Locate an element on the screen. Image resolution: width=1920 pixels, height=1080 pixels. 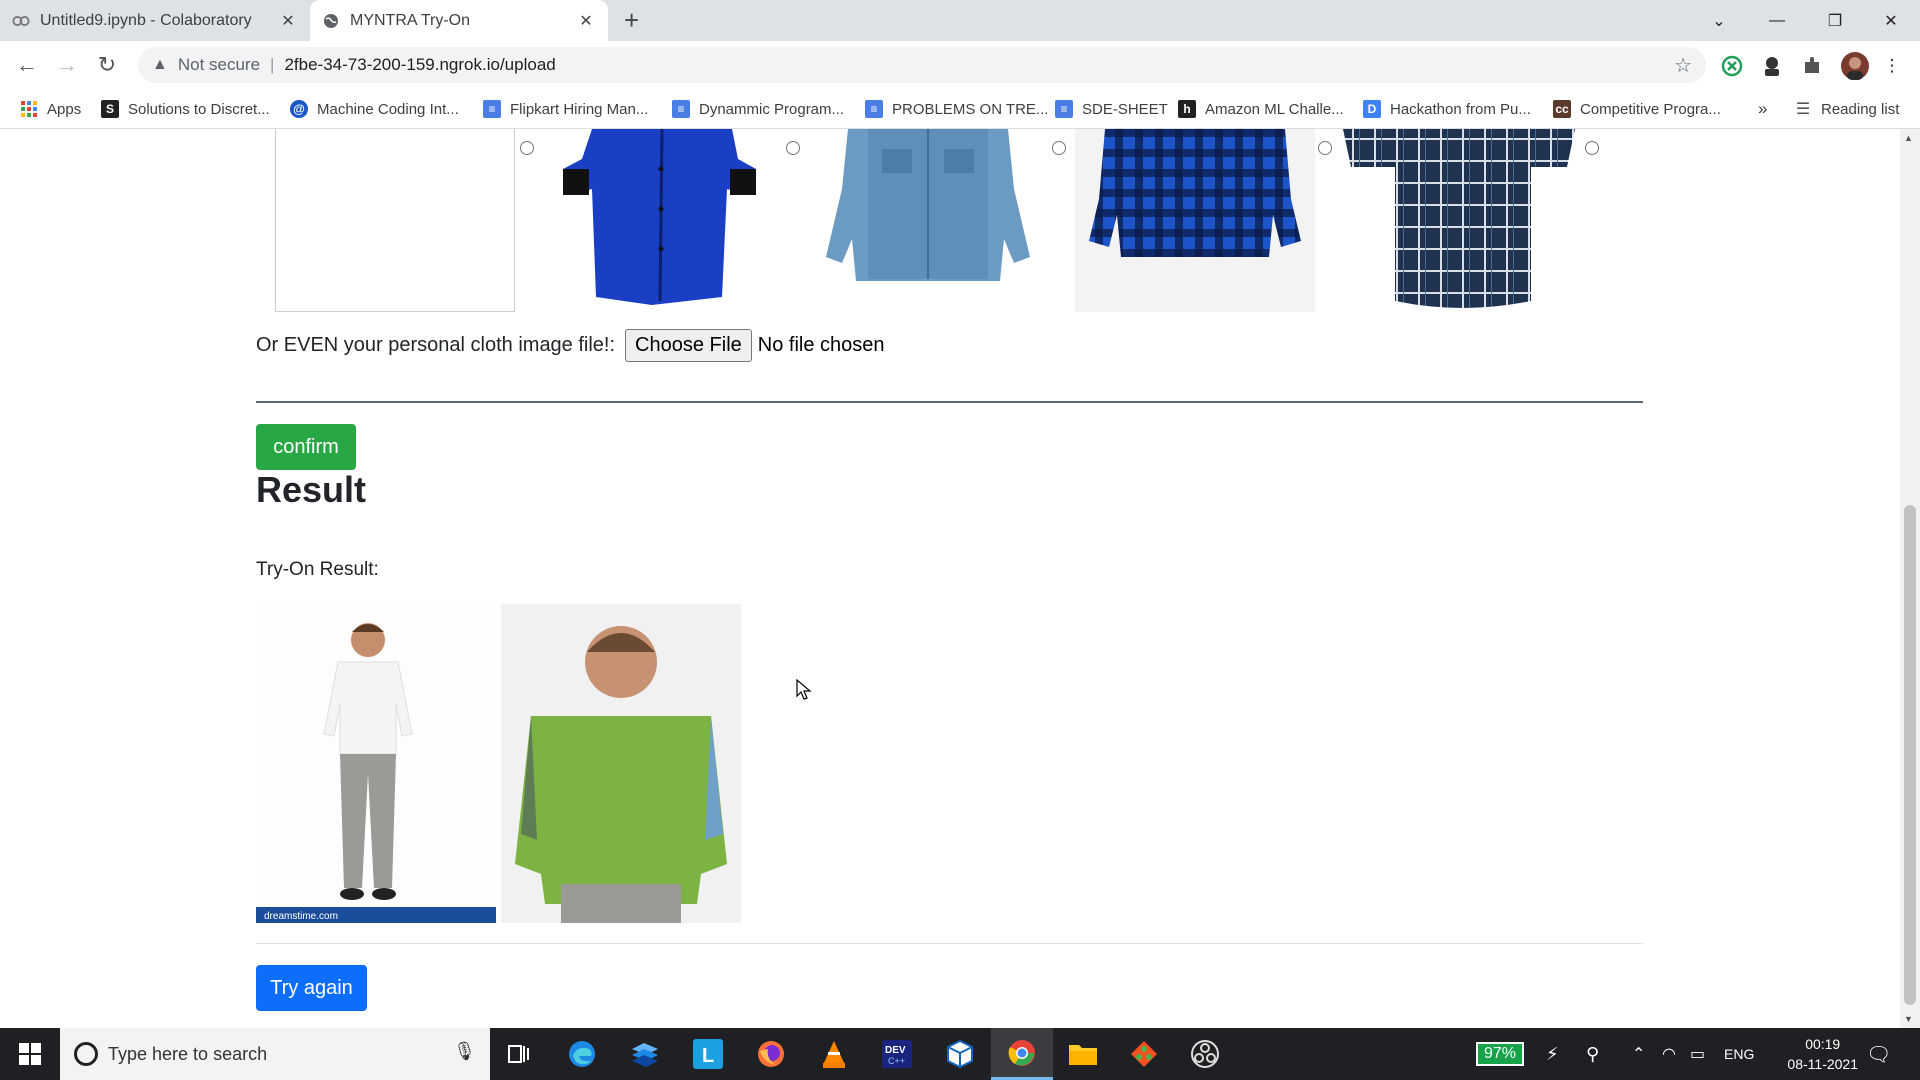
profile-avatar is located at coordinates (1855, 66).